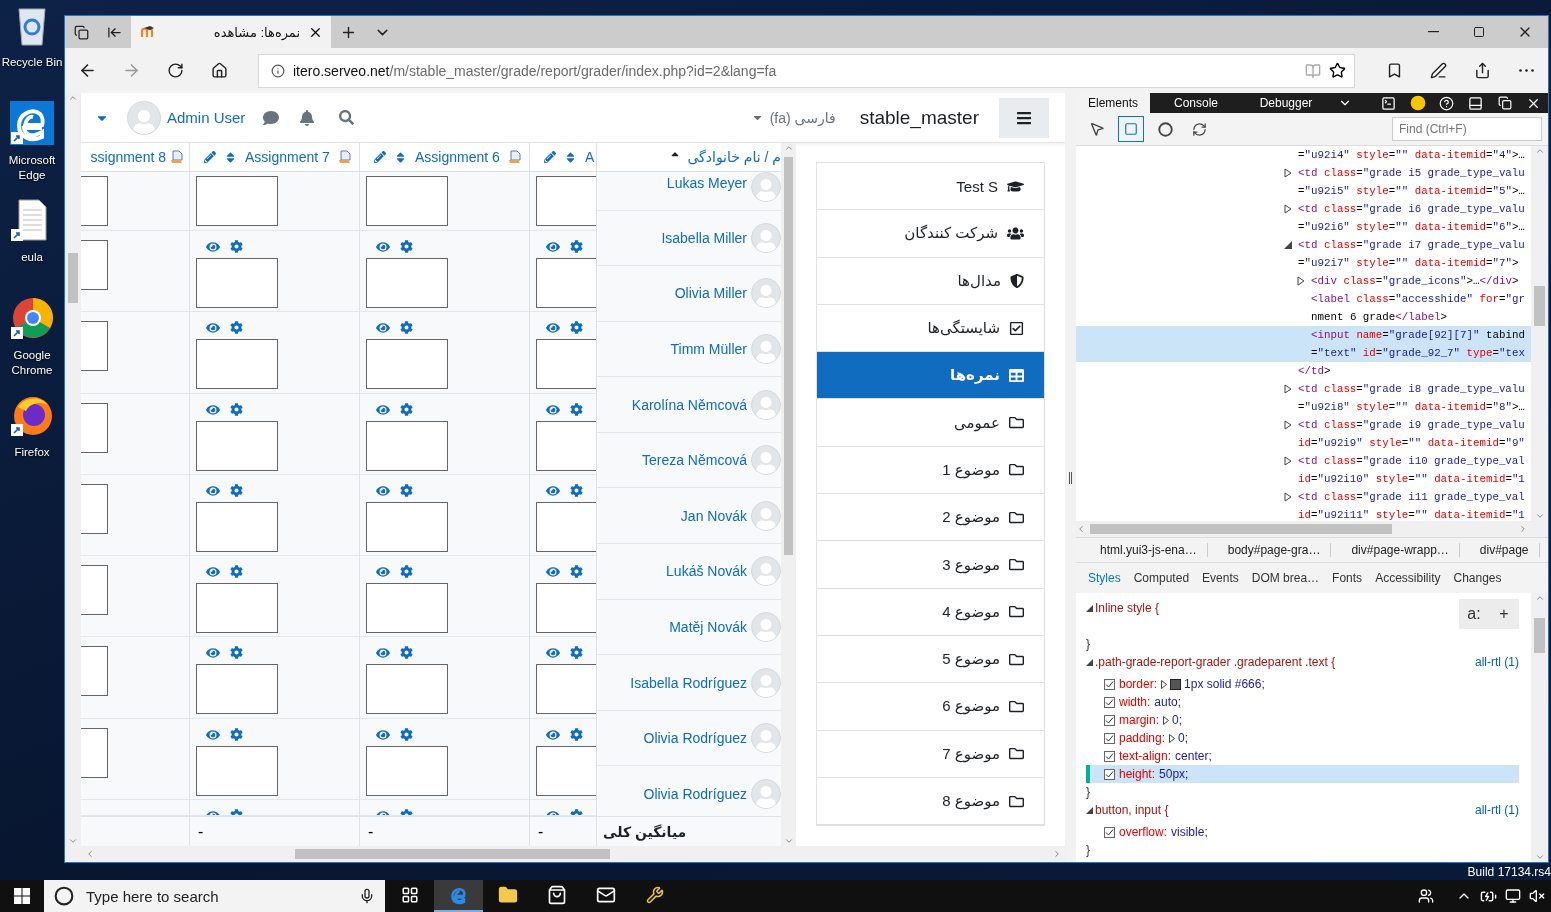 The image size is (1551, 912). I want to click on desktop-icon-label: eula, so click(32, 257).